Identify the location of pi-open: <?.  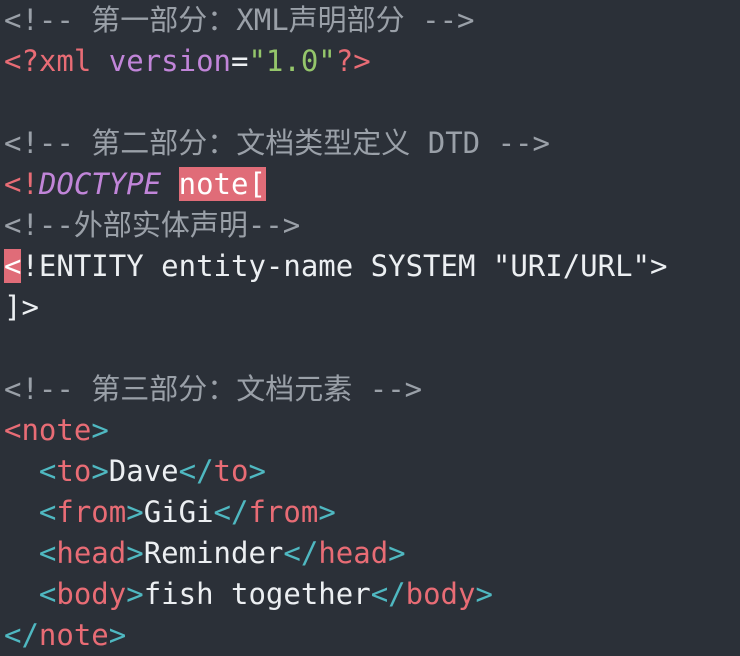
(21, 61).